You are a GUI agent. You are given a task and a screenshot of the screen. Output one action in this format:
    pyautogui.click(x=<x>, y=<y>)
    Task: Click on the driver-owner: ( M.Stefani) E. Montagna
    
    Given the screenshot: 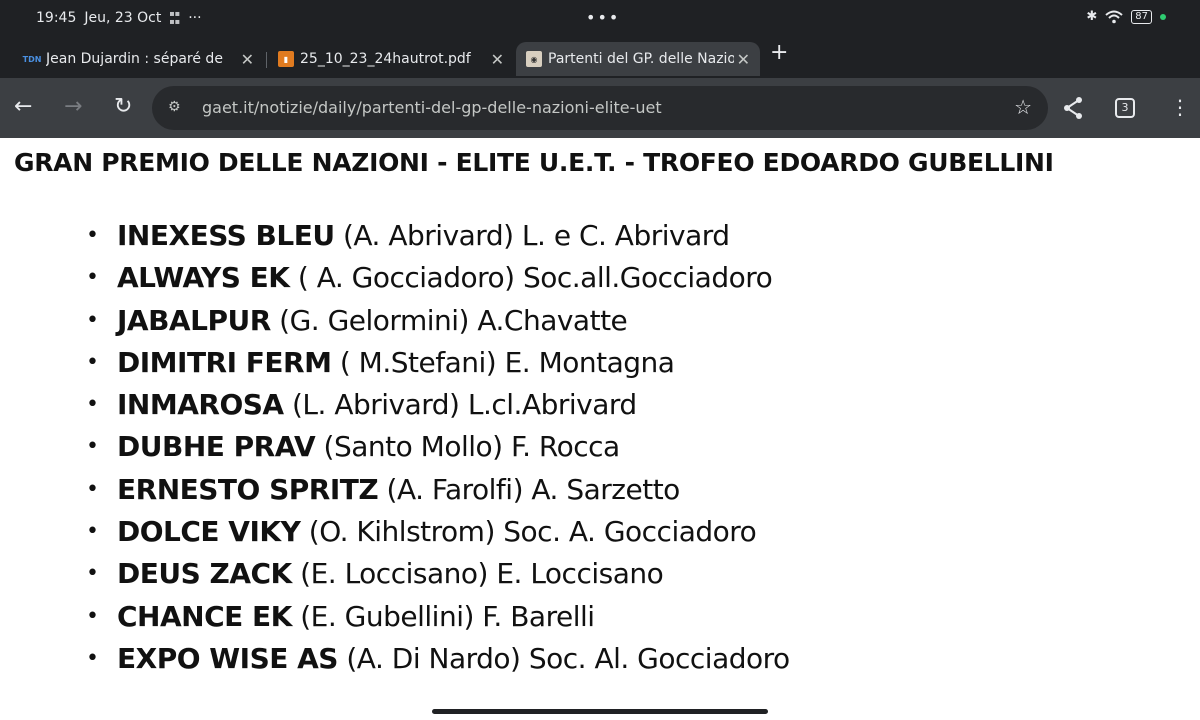 What is the action you would take?
    pyautogui.click(x=503, y=362)
    